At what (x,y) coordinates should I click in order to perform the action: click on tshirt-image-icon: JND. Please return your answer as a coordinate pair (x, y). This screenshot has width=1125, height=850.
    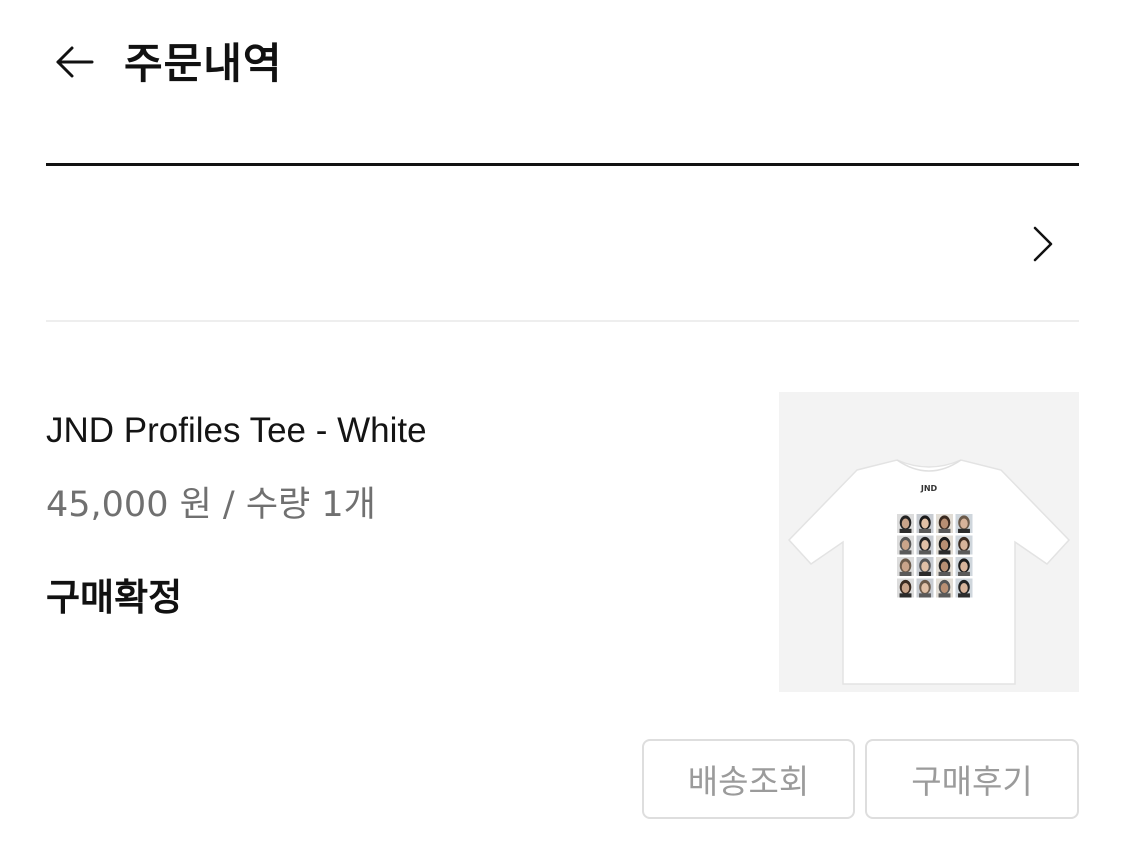
    Looking at the image, I should click on (929, 572).